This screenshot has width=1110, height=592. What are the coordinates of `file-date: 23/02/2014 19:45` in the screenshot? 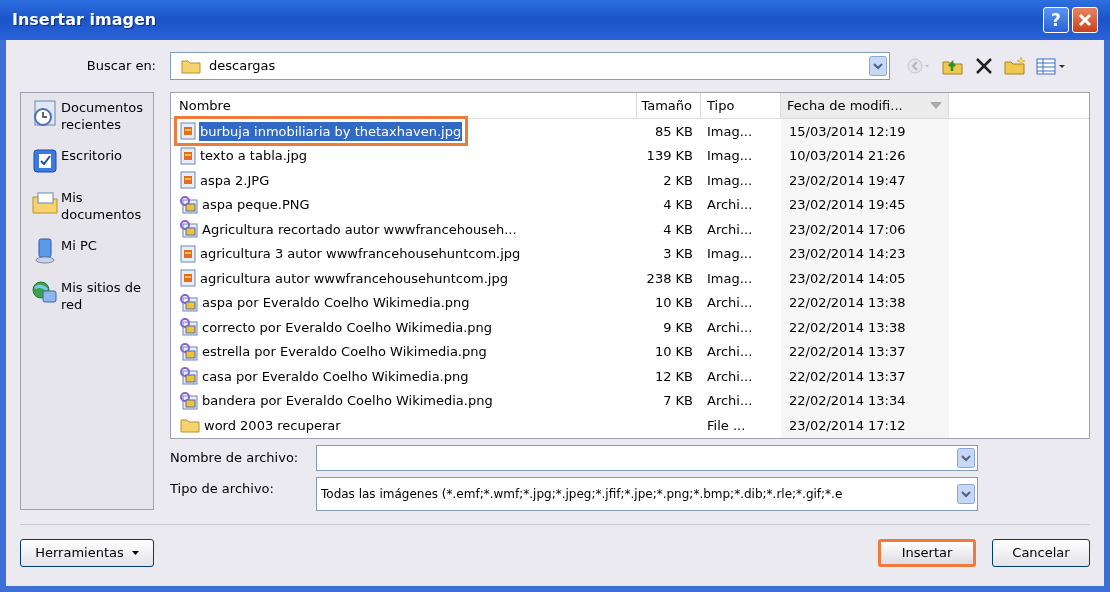 It's located at (847, 205).